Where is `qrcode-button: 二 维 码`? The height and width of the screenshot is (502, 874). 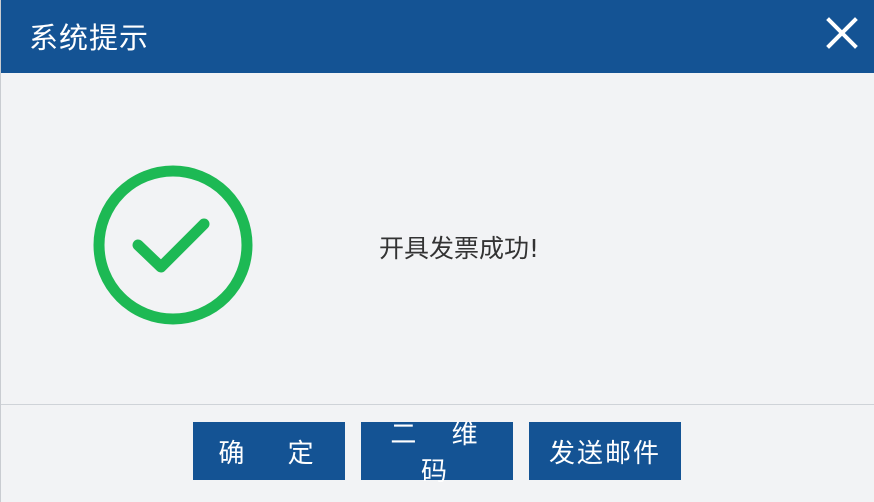 qrcode-button: 二 维 码 is located at coordinates (437, 452).